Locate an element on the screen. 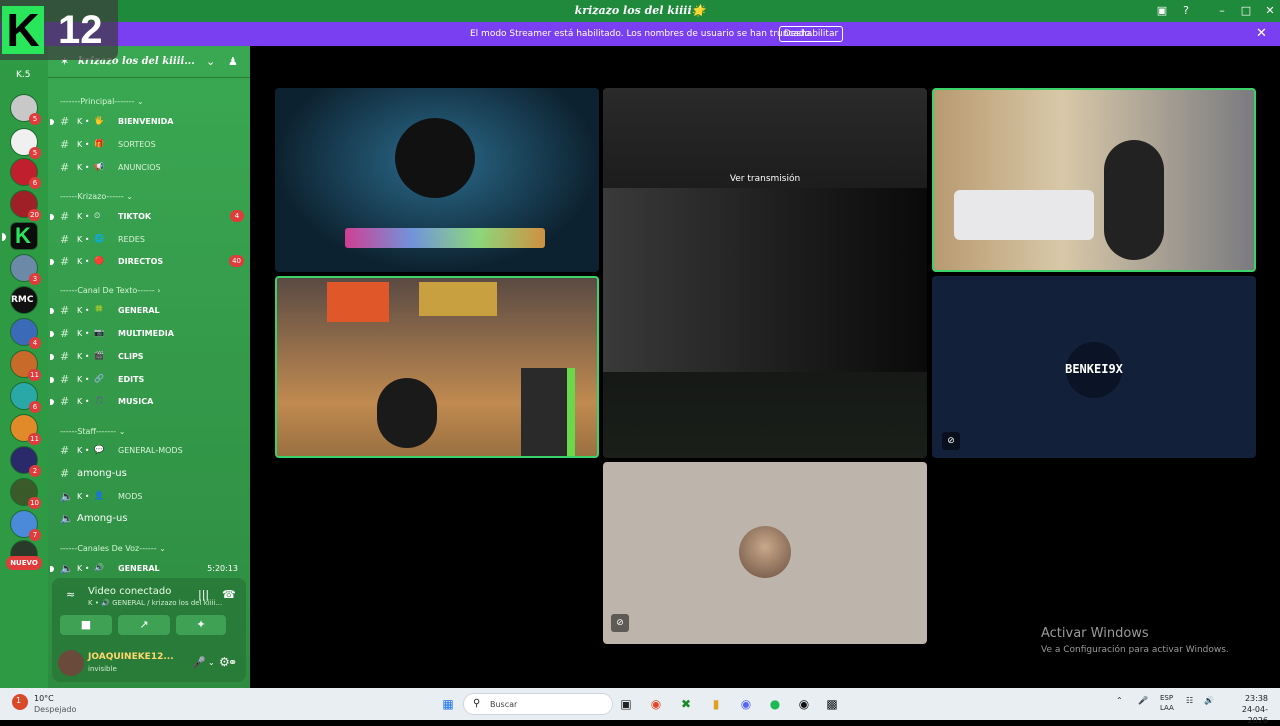 Image resolution: width=1280 pixels, height=726 pixels. video-tile is located at coordinates (437, 180).